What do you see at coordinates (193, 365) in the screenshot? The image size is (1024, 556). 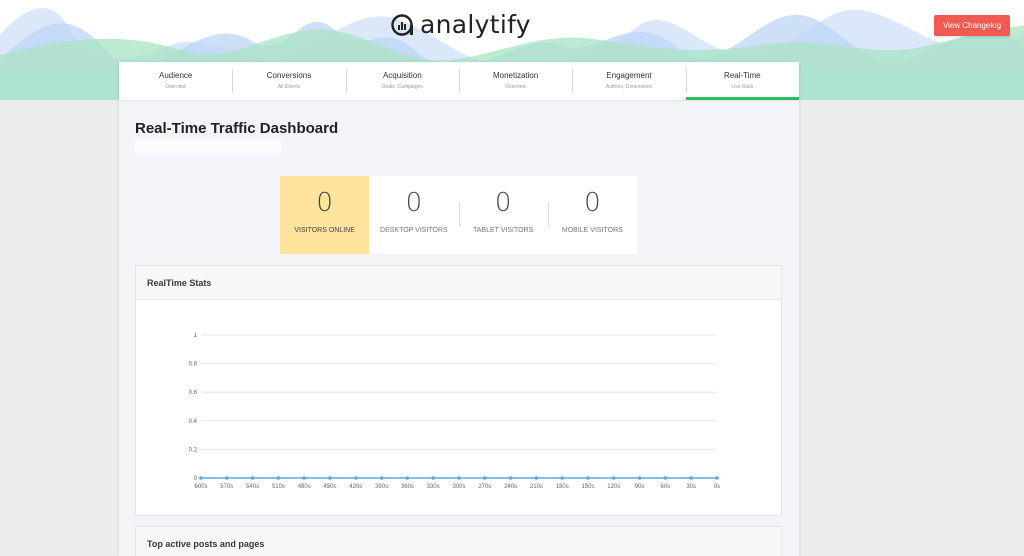 I see `y-tick-label: 0.8` at bounding box center [193, 365].